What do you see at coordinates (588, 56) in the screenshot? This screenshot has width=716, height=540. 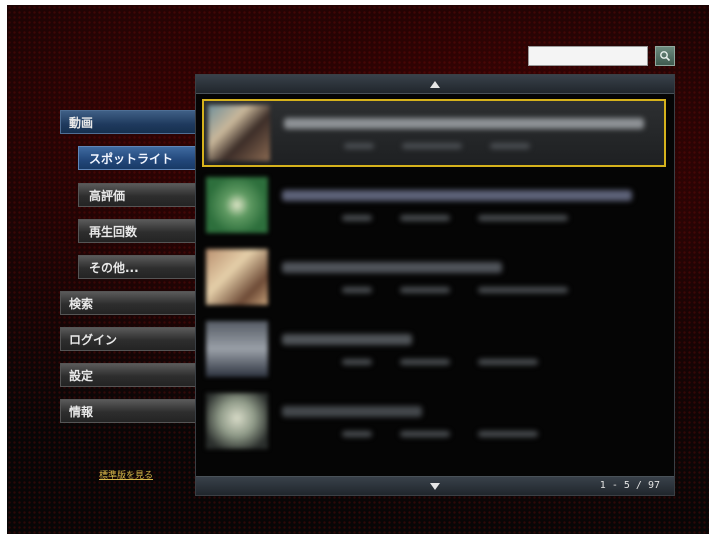 I see `search-input` at bounding box center [588, 56].